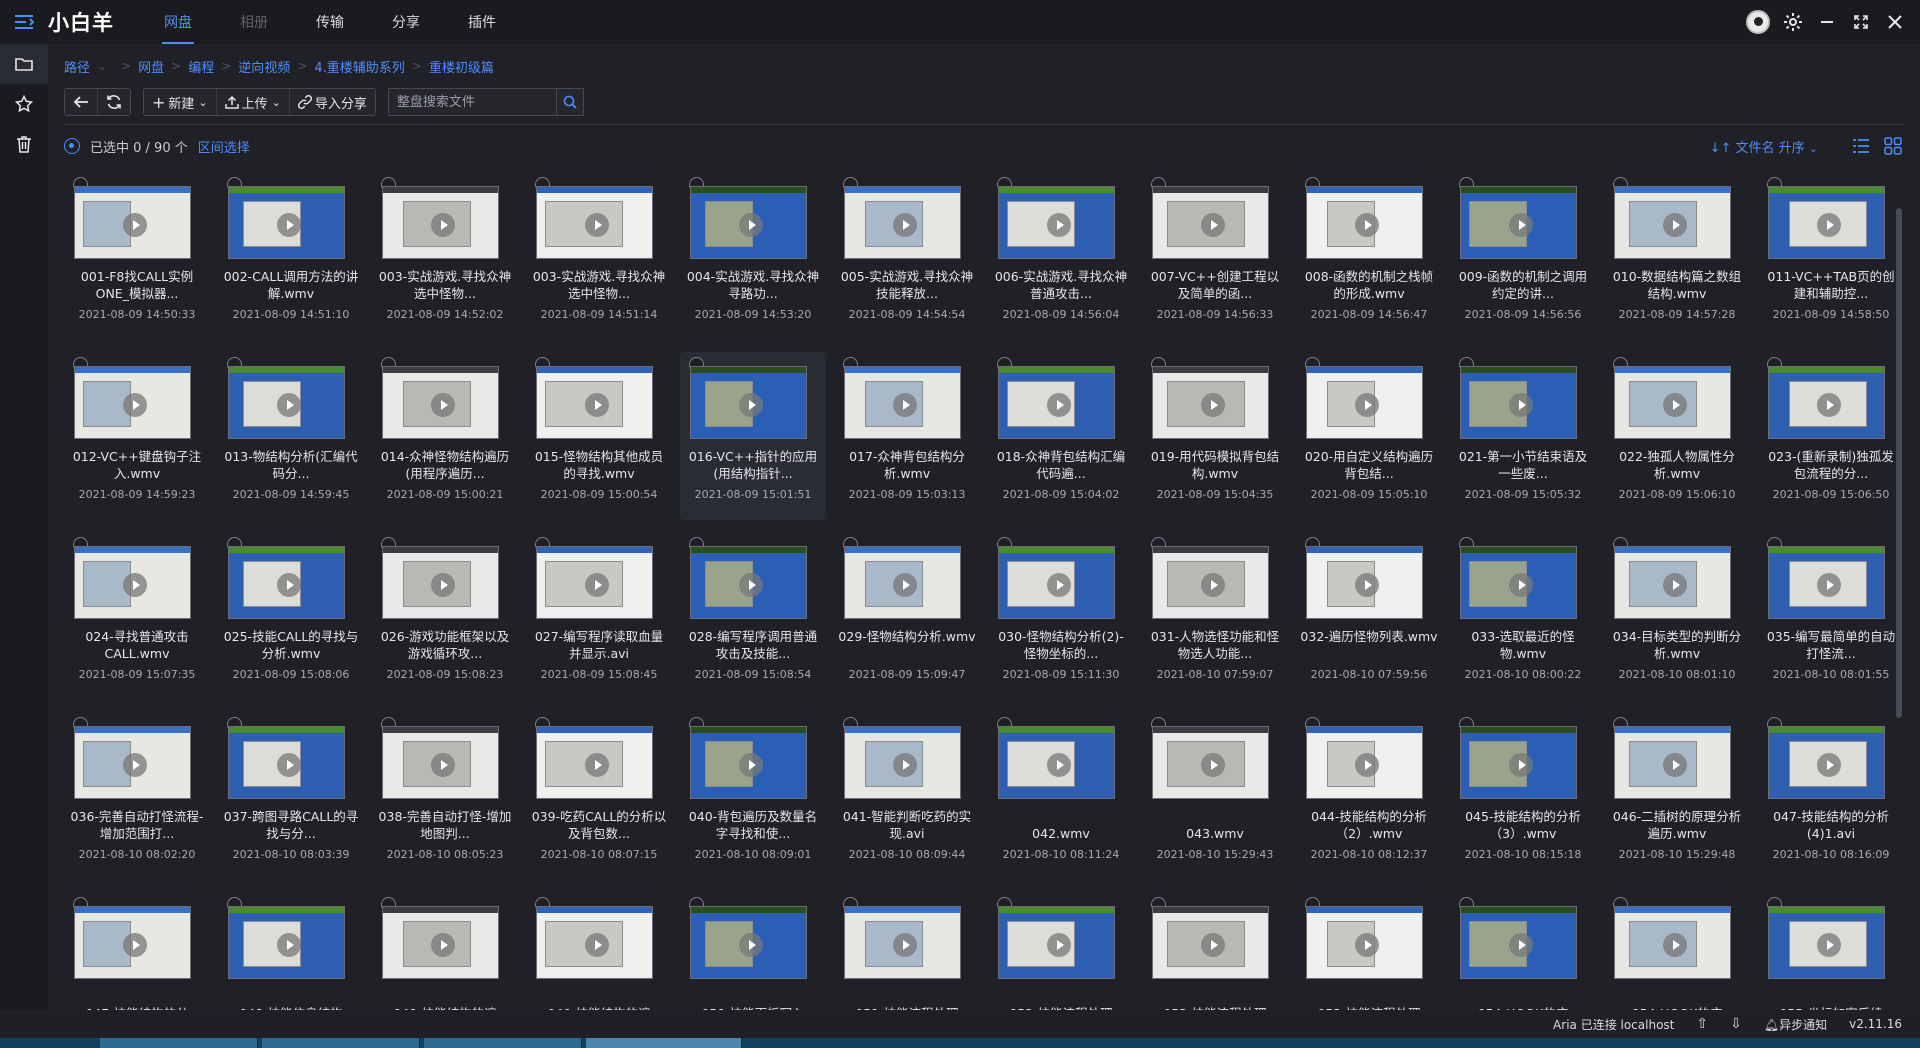 This screenshot has width=1920, height=1048. I want to click on refresh-button, so click(113, 102).